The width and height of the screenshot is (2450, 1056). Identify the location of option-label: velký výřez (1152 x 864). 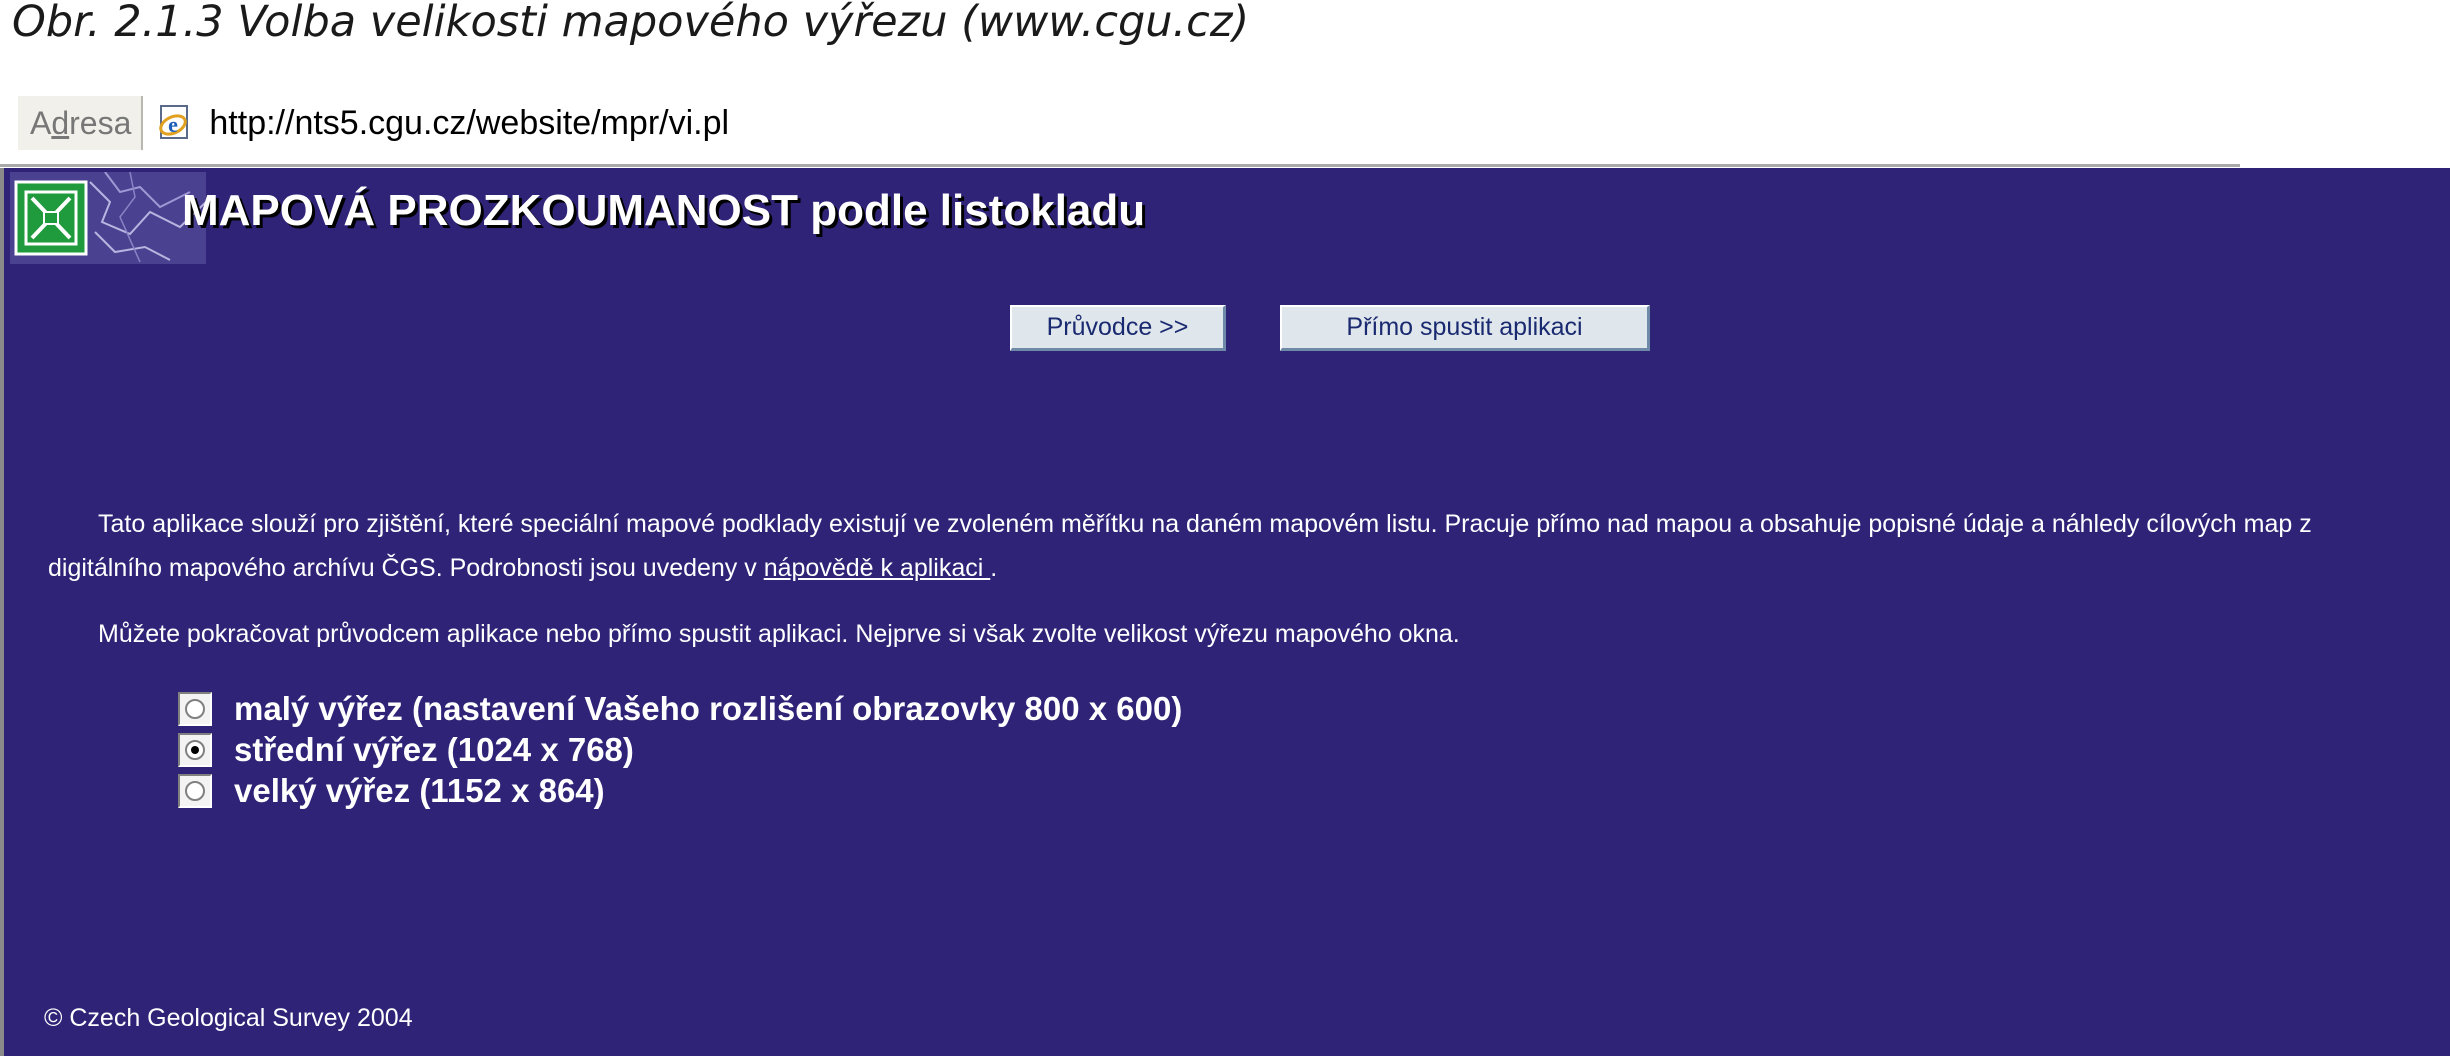
(419, 790).